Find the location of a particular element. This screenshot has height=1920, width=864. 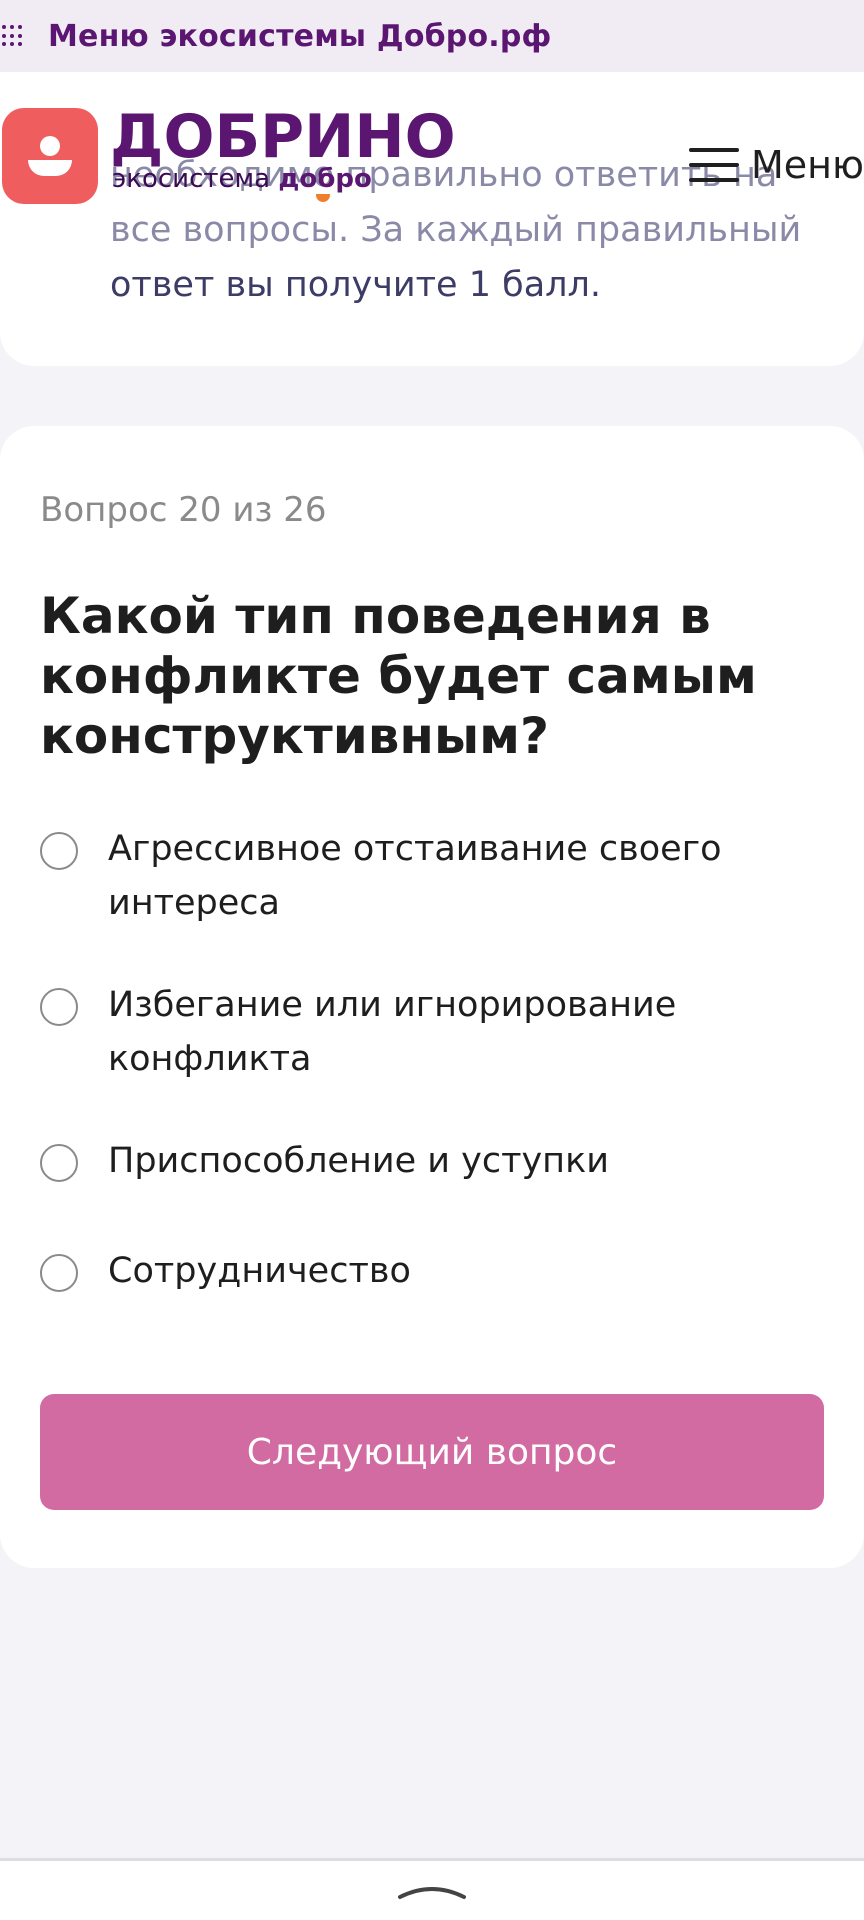

browser-bottom-bar is located at coordinates (432, 1889).